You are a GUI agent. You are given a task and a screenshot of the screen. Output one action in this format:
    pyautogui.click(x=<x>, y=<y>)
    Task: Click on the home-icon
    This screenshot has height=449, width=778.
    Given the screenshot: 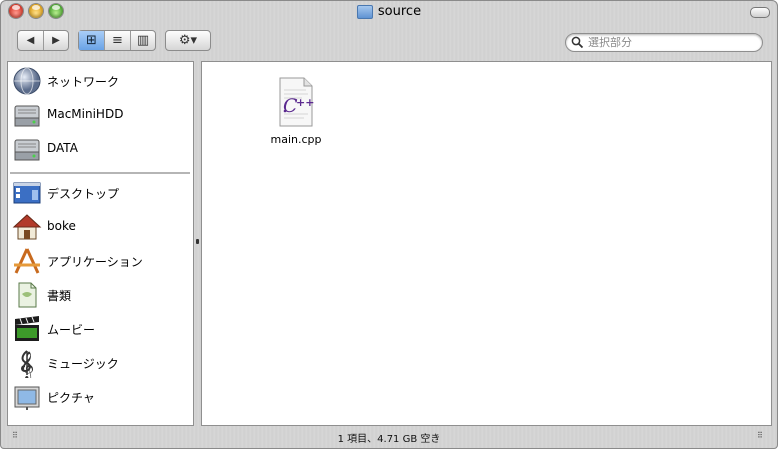 What is the action you would take?
    pyautogui.click(x=27, y=227)
    